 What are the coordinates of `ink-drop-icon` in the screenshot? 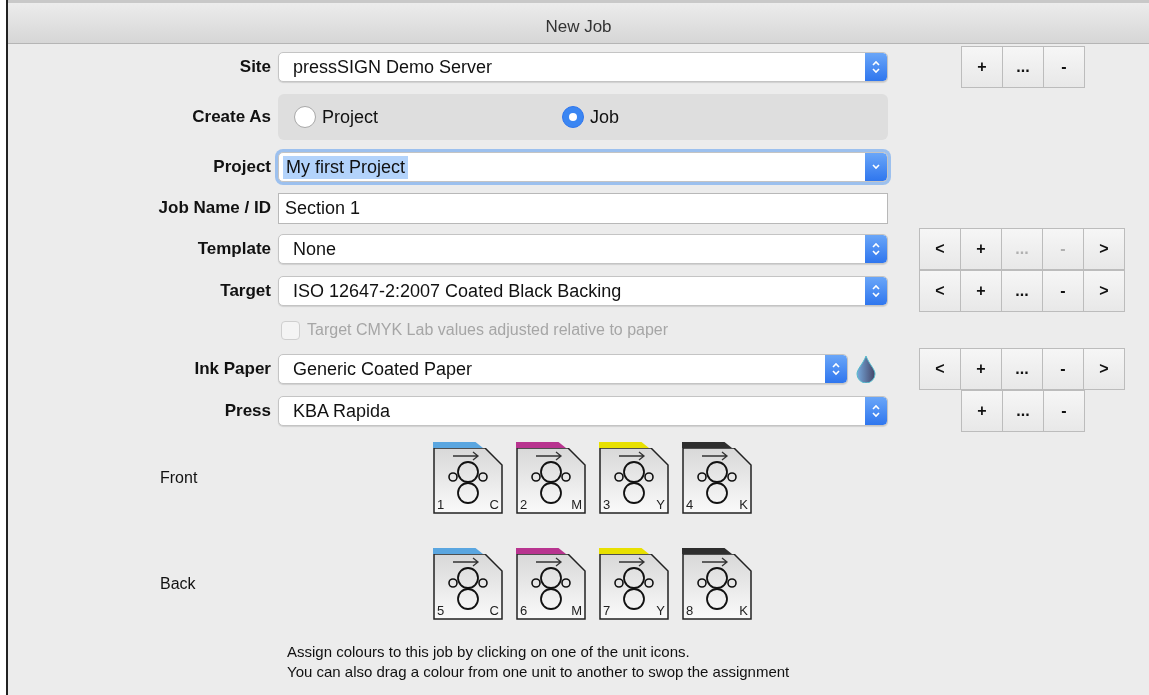 It's located at (866, 369).